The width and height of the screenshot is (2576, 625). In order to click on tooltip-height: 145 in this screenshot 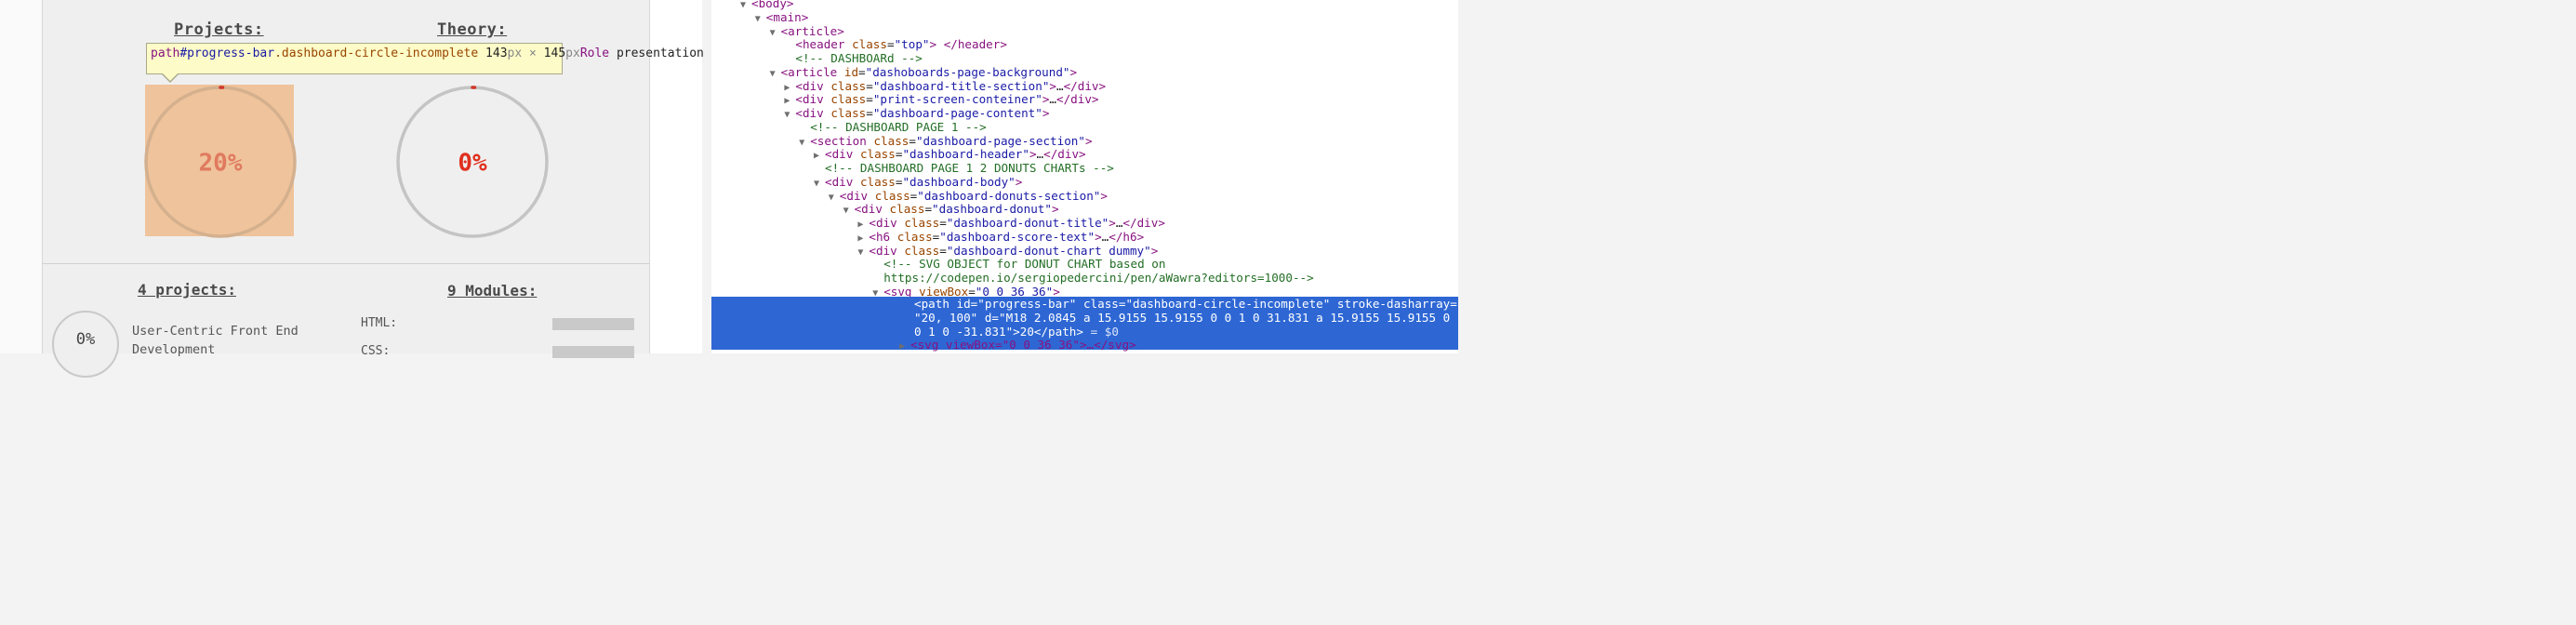, I will do `click(554, 53)`.